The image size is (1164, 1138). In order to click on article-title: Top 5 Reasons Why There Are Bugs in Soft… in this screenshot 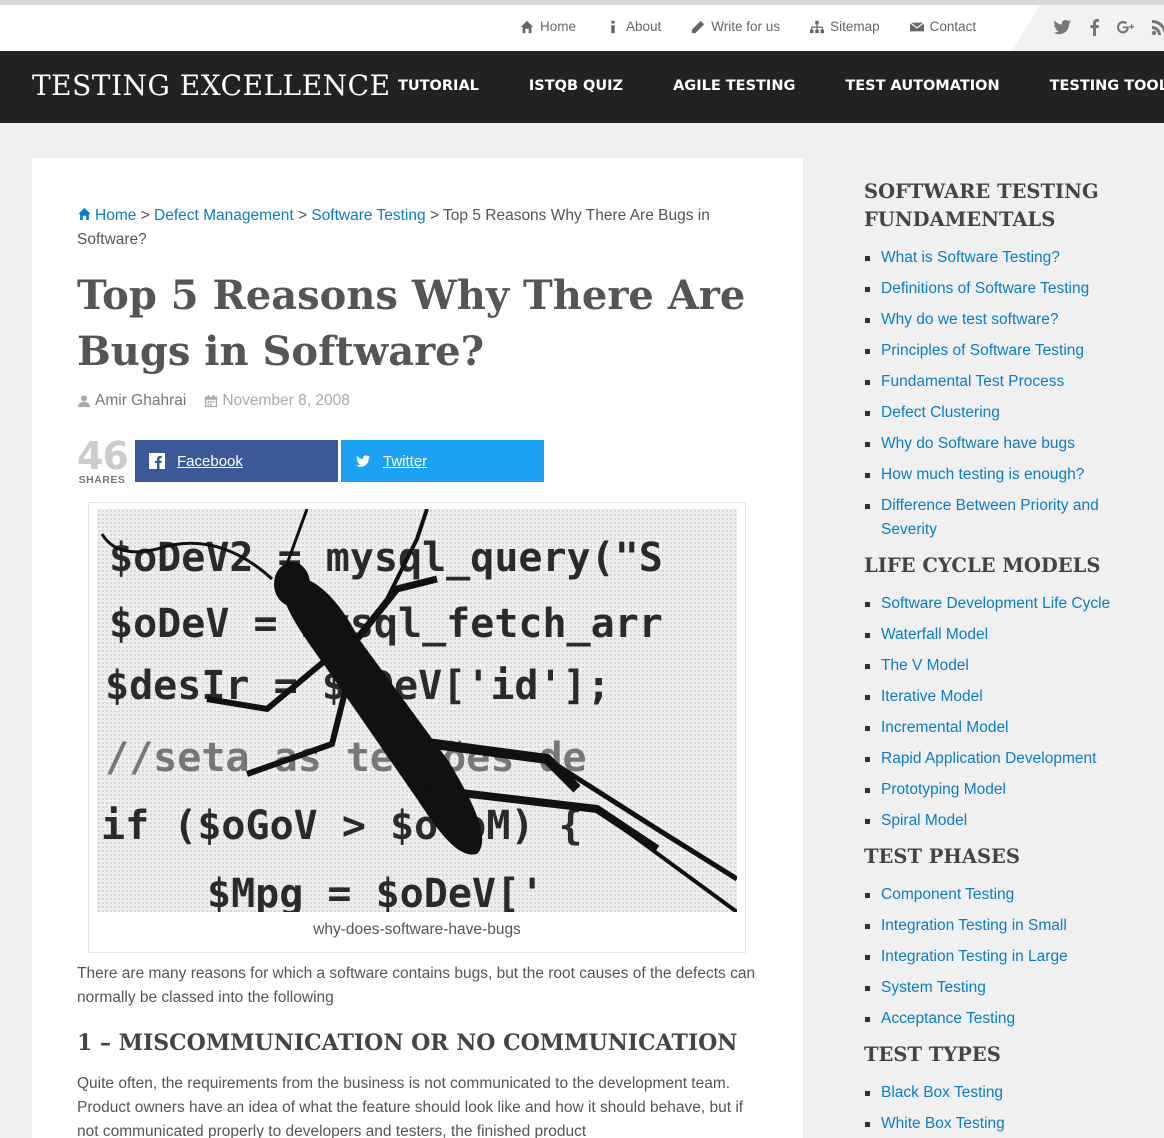, I will do `click(411, 323)`.